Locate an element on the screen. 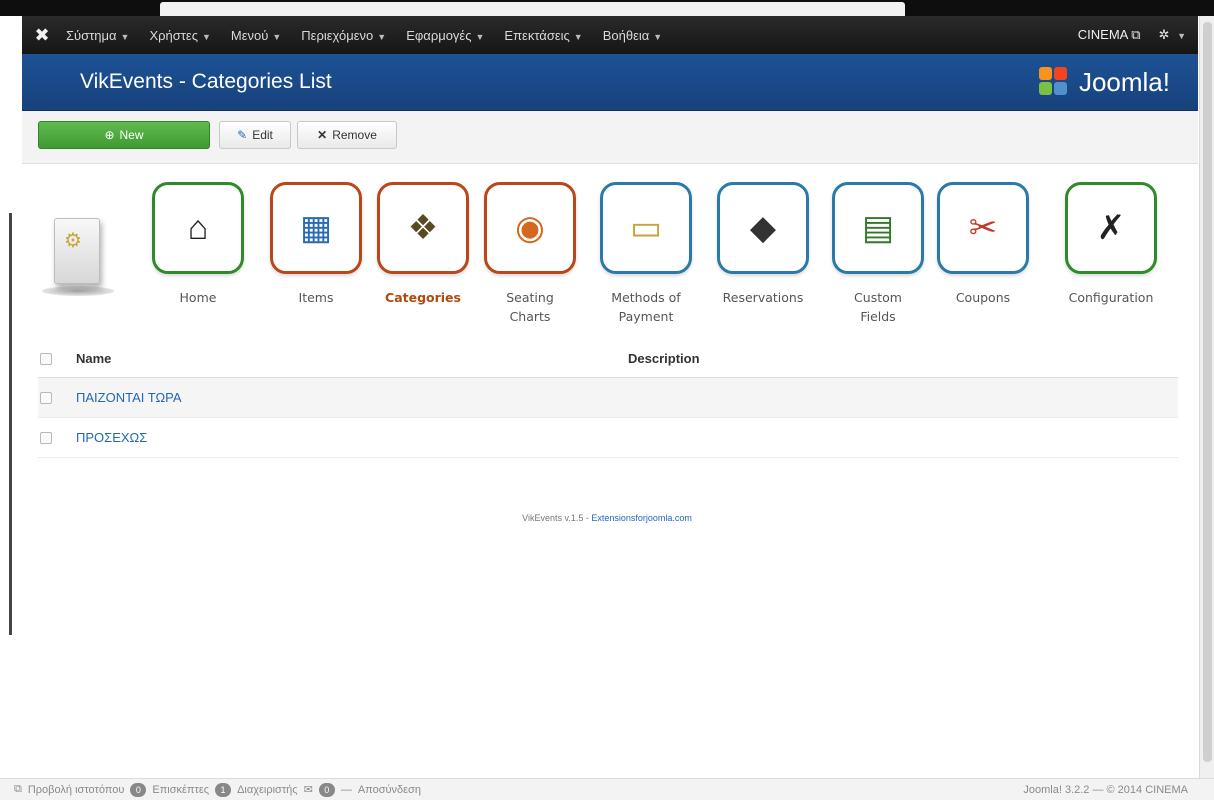  toolbar: ⊕ New ✎ Edit ✕ Remove is located at coordinates (610, 137).